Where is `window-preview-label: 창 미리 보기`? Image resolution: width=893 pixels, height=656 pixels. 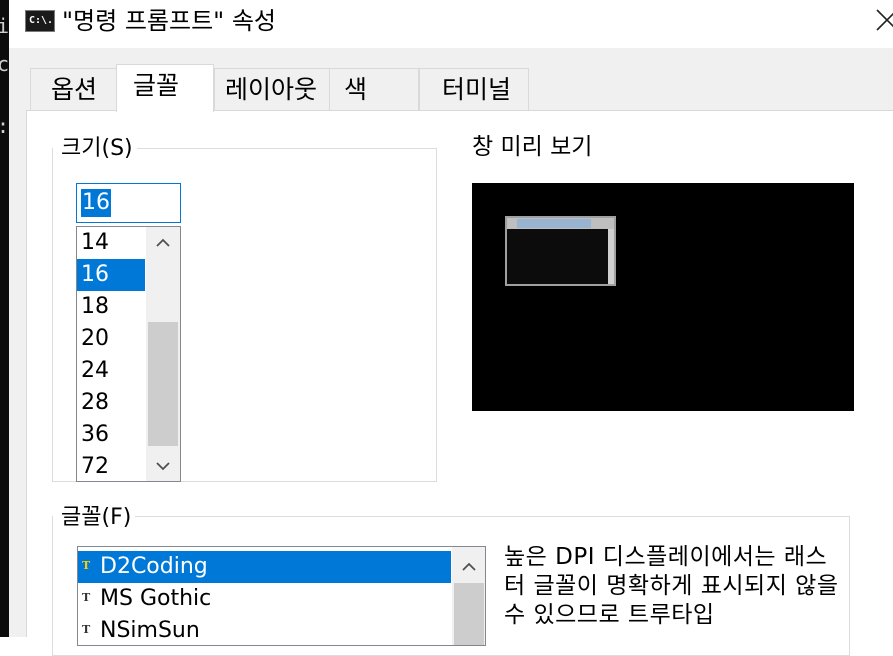 window-preview-label: 창 미리 보기 is located at coordinates (532, 147).